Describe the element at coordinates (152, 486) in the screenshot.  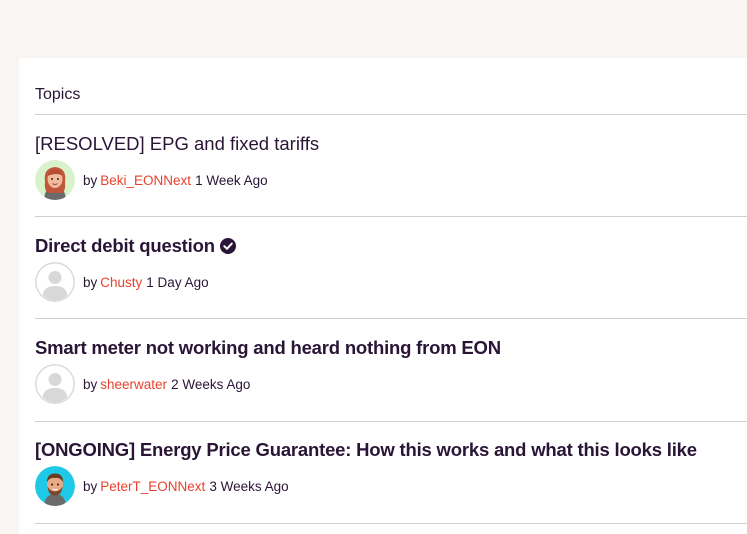
I see `author-link: PeterT_EONNext` at that location.